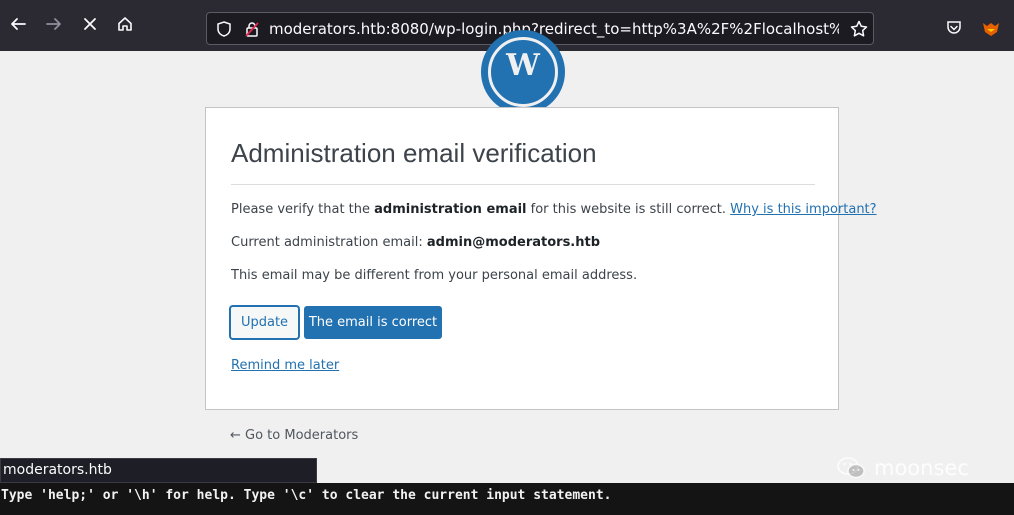 This screenshot has height=515, width=1014. What do you see at coordinates (954, 28) in the screenshot?
I see `pocket-icon` at bounding box center [954, 28].